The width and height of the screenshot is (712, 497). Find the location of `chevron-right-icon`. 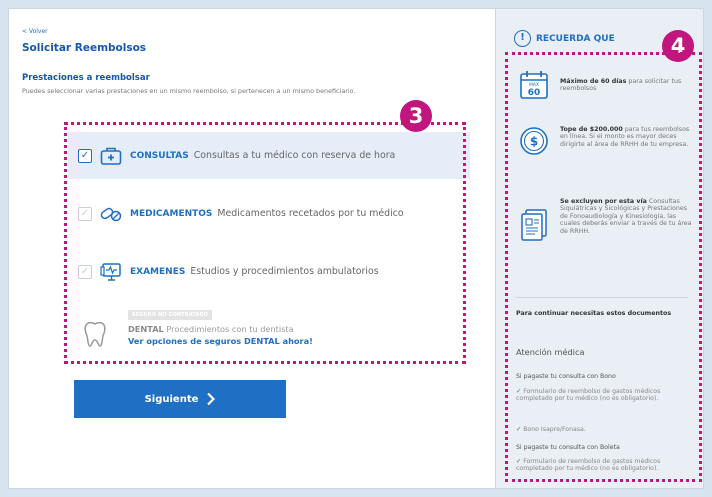

chevron-right-icon is located at coordinates (211, 399).